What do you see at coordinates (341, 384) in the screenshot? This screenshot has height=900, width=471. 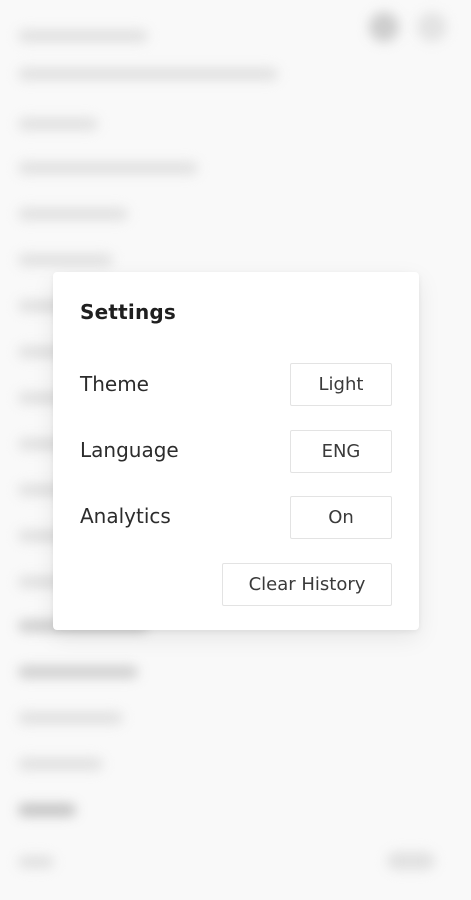 I see `theme-toggle-button: Light` at bounding box center [341, 384].